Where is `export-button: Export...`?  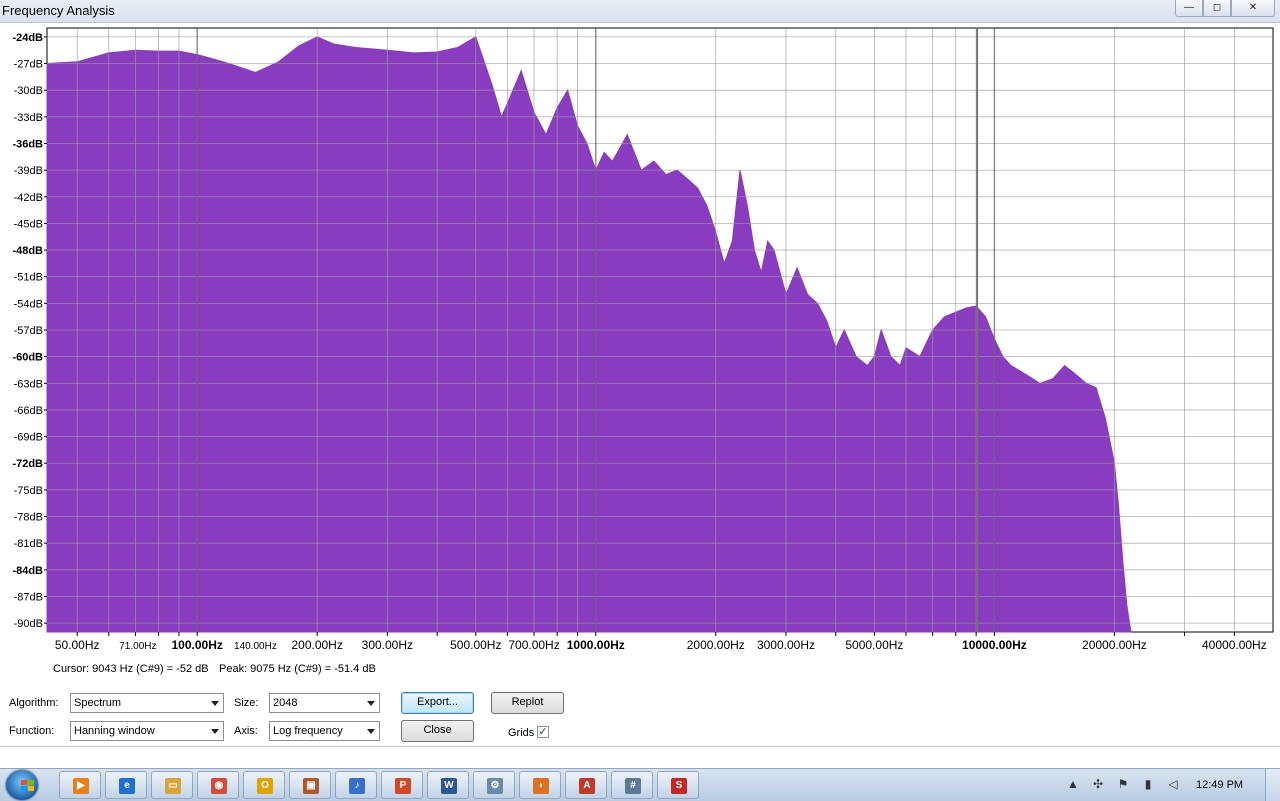
export-button: Export... is located at coordinates (437, 703).